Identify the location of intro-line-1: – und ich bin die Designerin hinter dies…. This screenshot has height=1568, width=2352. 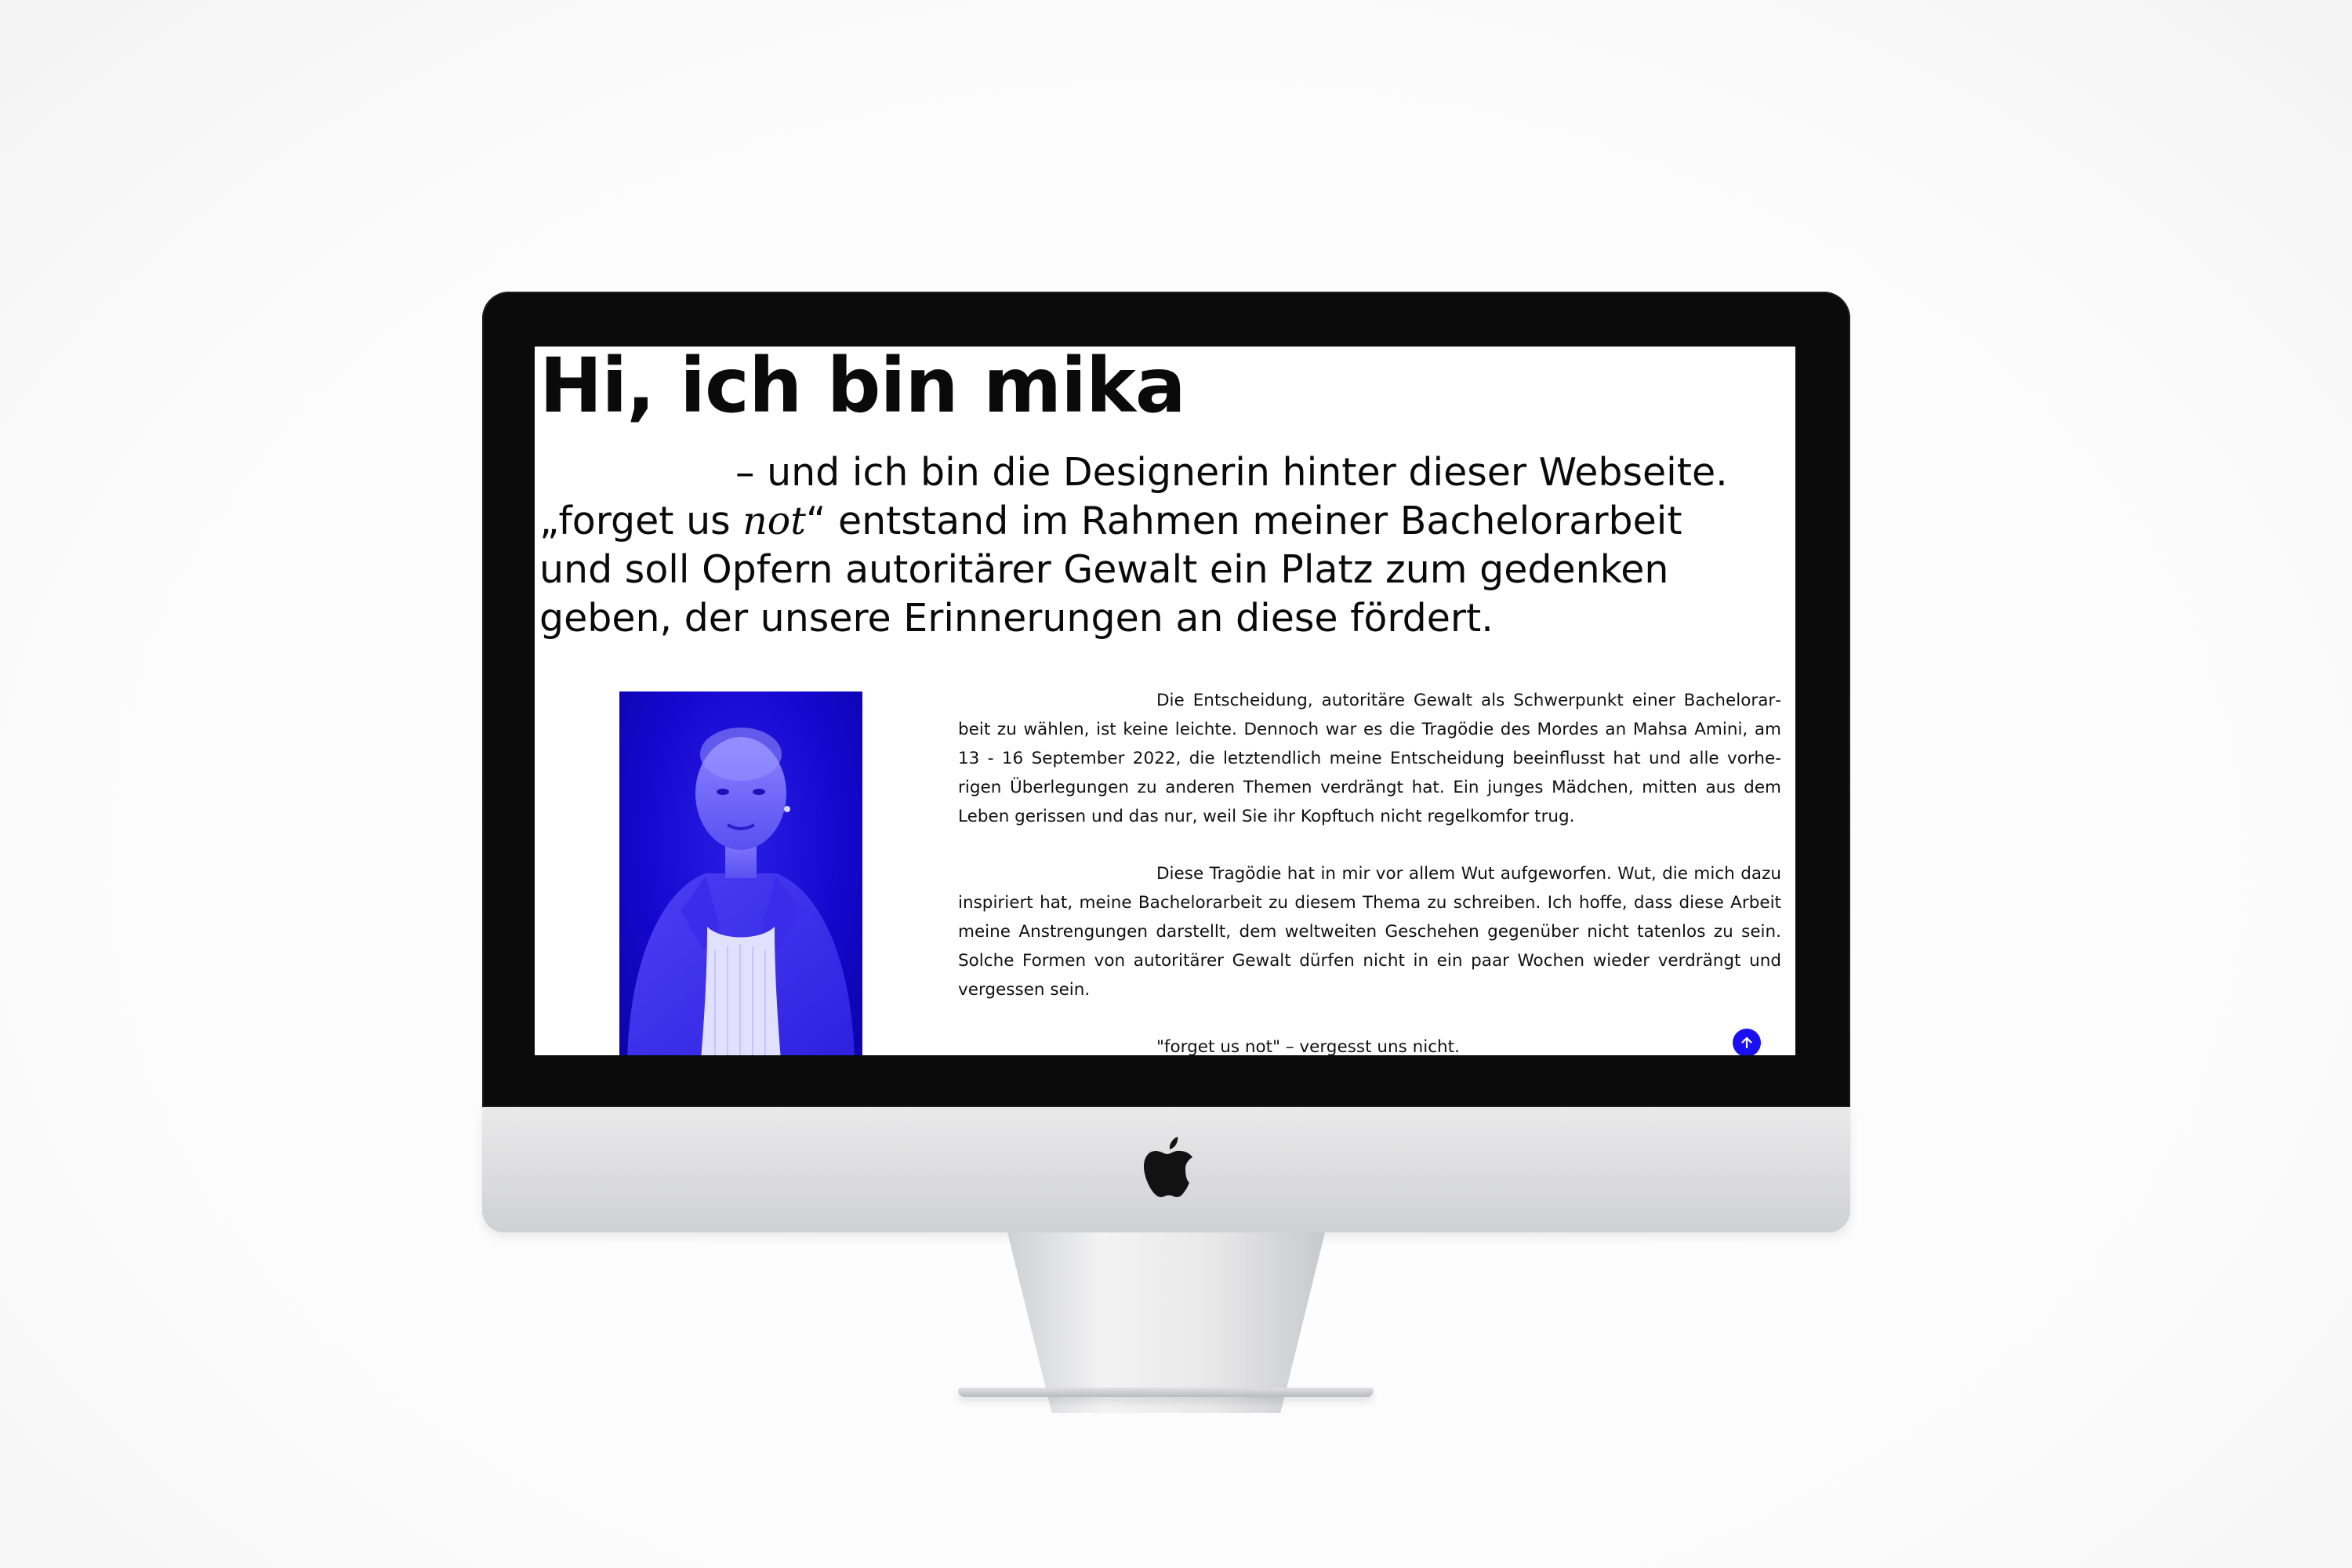
(1231, 473).